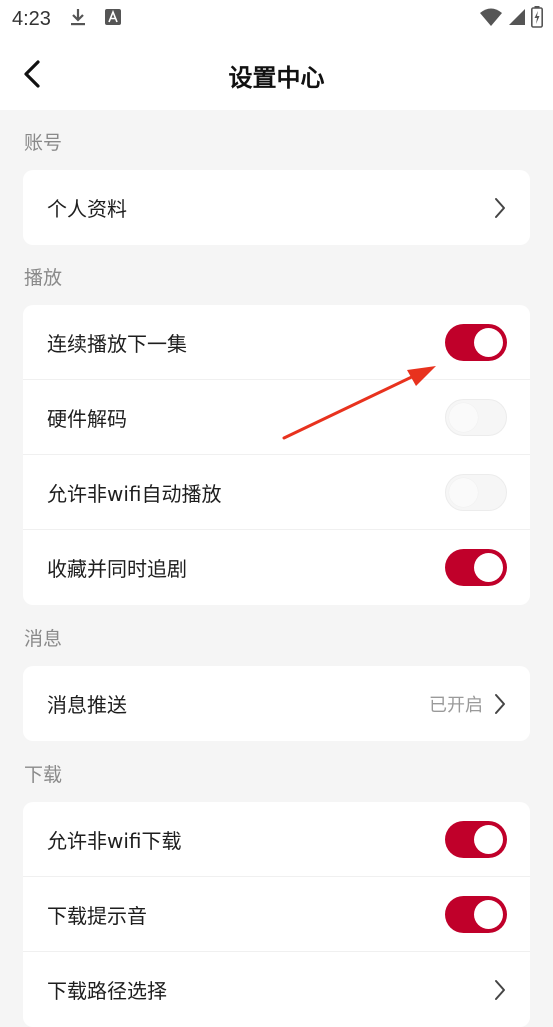 The image size is (553, 1027). I want to click on row-download-path: 下载路径选择, so click(276, 989).